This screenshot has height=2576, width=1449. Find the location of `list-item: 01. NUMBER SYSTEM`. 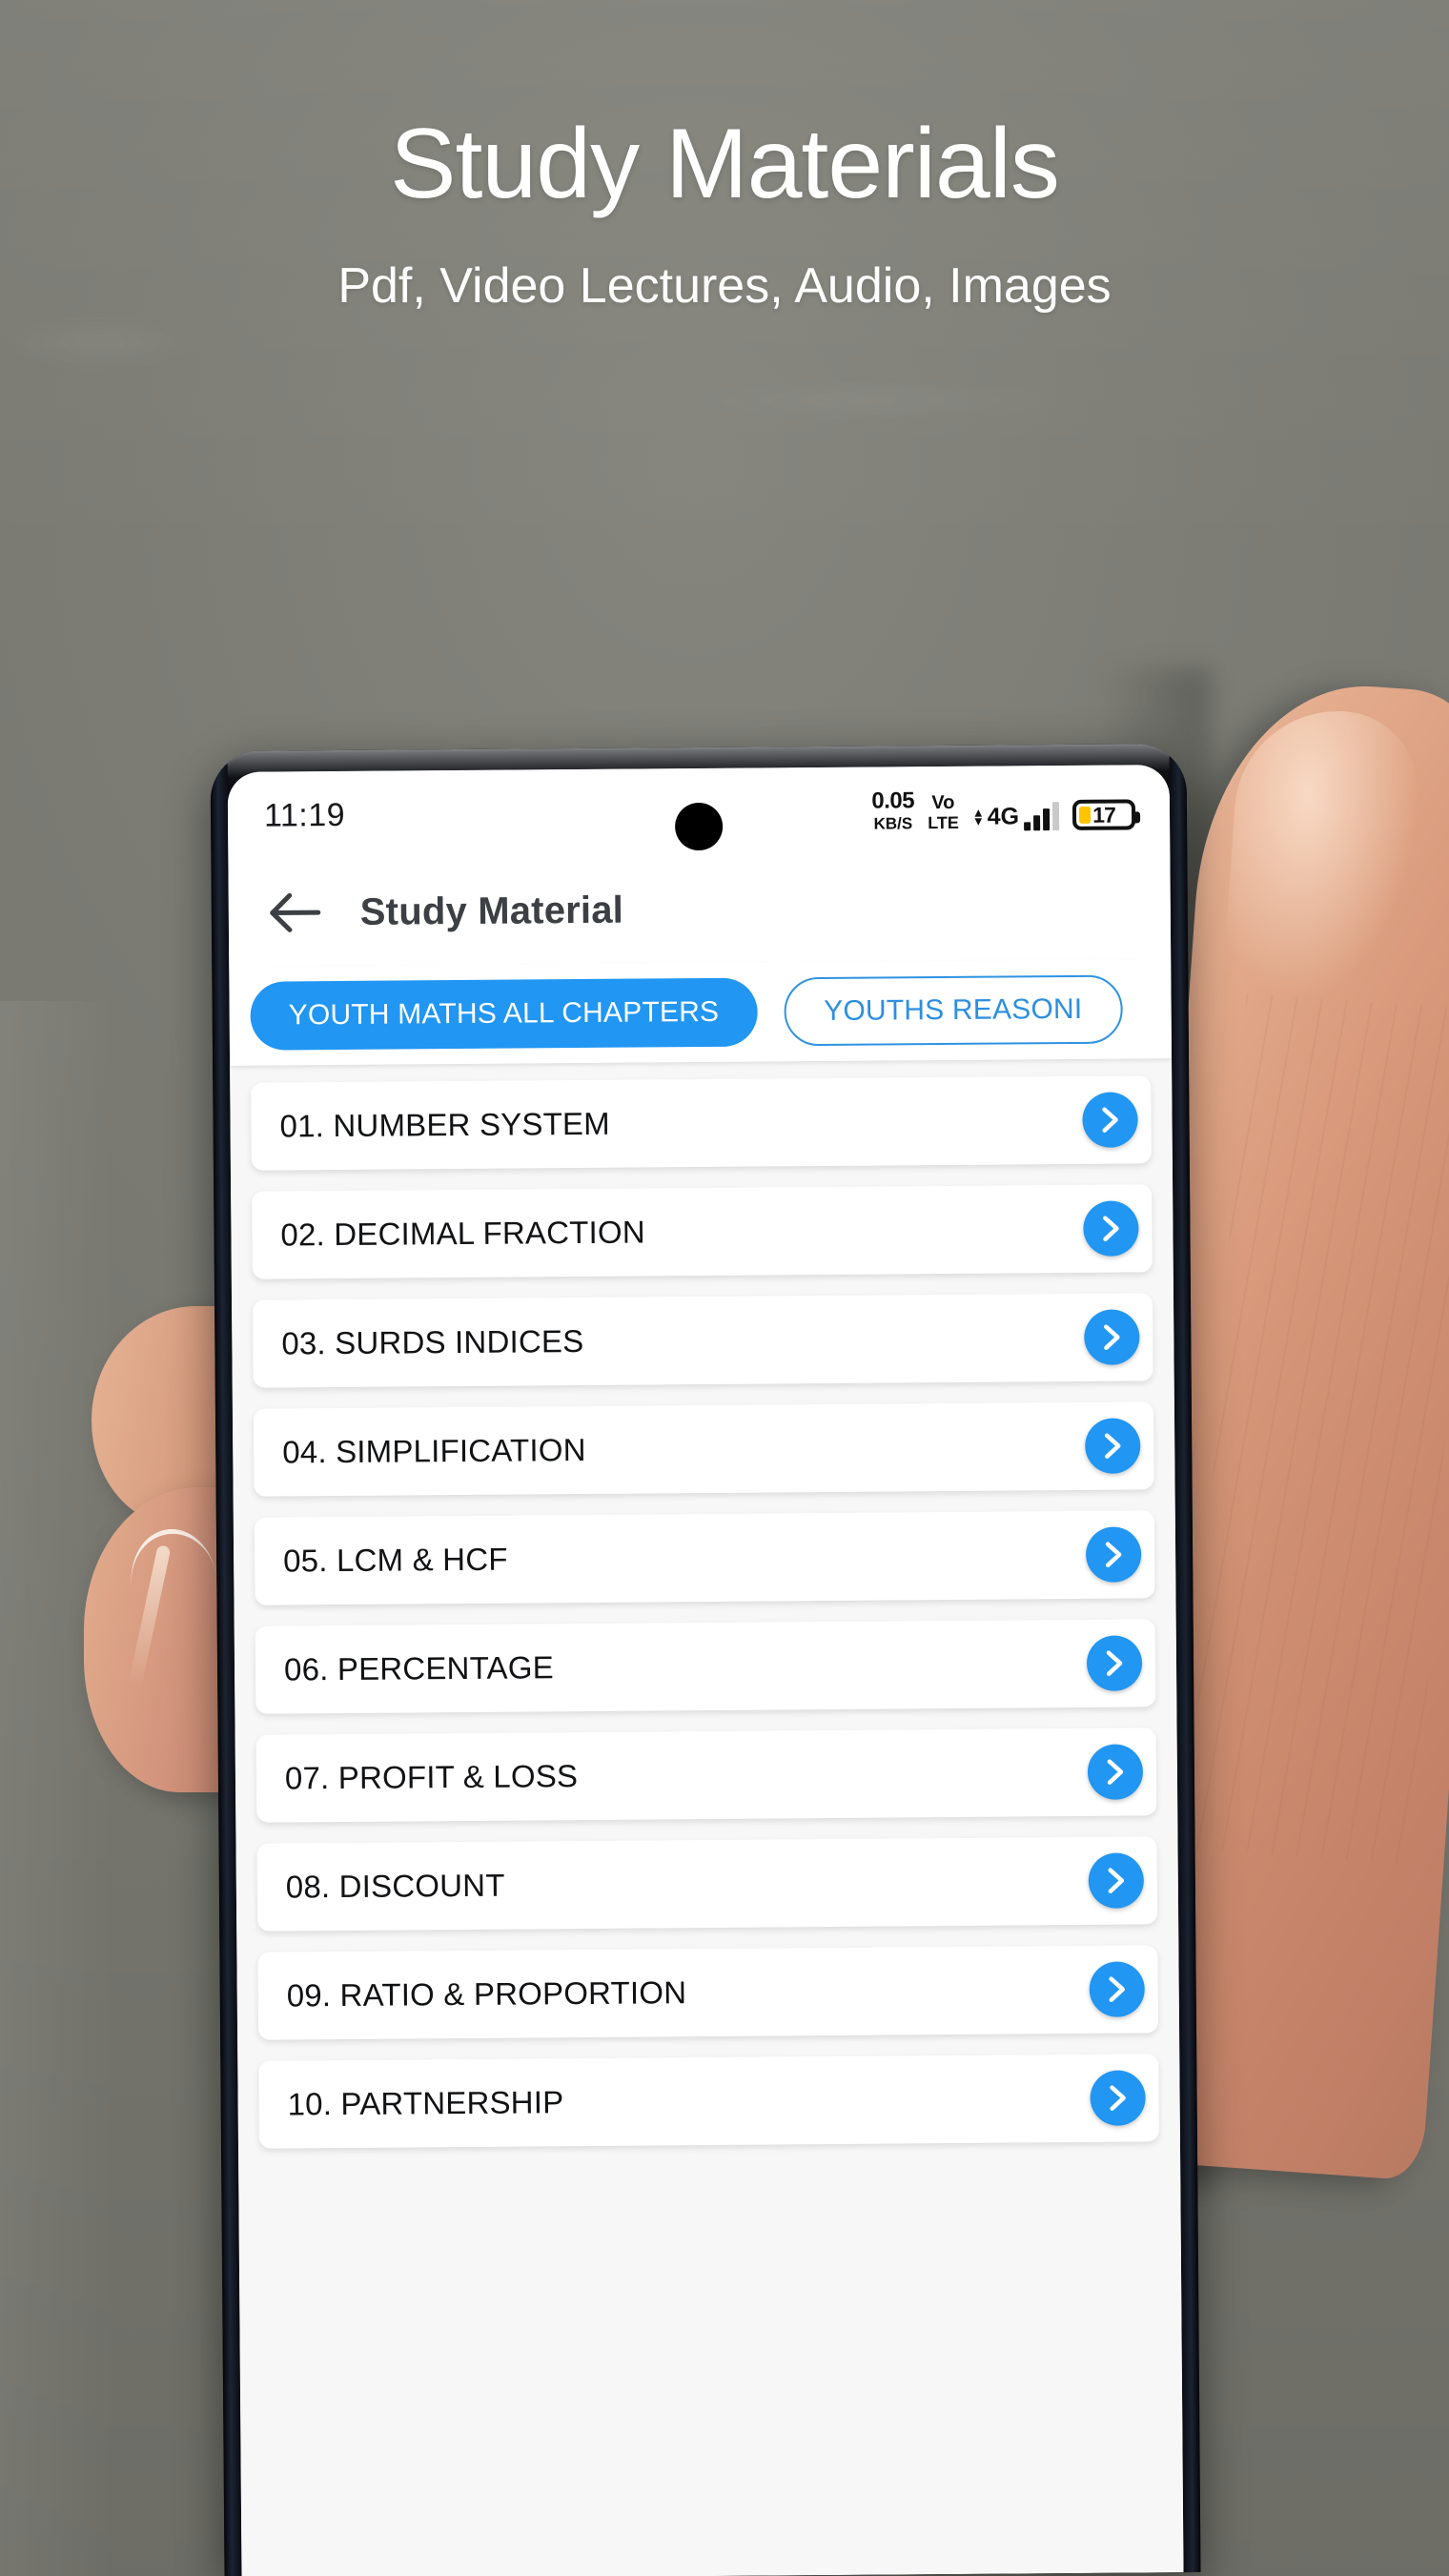

list-item: 01. NUMBER SYSTEM is located at coordinates (701, 1123).